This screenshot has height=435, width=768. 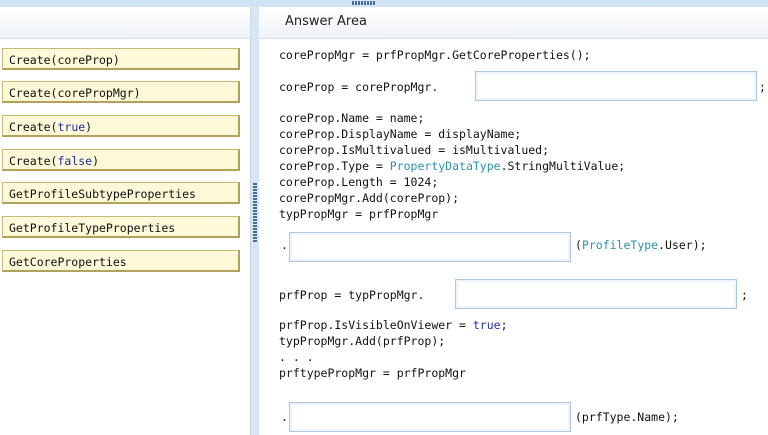 What do you see at coordinates (414, 150) in the screenshot?
I see `code-line: coreProp.IsMultivalued = isMultivalued;` at bounding box center [414, 150].